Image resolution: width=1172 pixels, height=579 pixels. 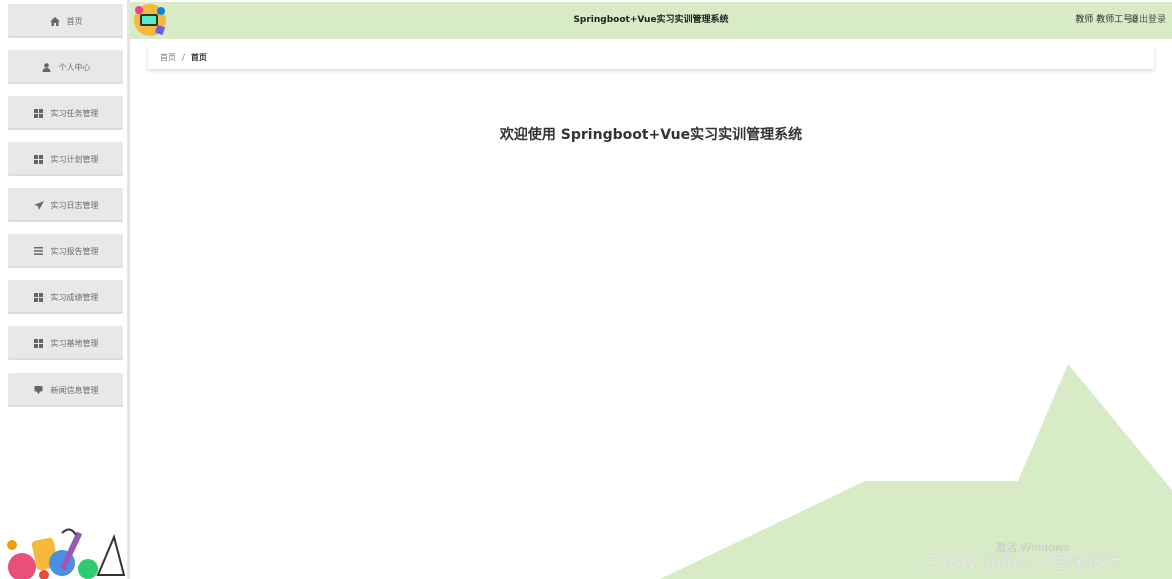 I want to click on list-icon, so click(x=39, y=251).